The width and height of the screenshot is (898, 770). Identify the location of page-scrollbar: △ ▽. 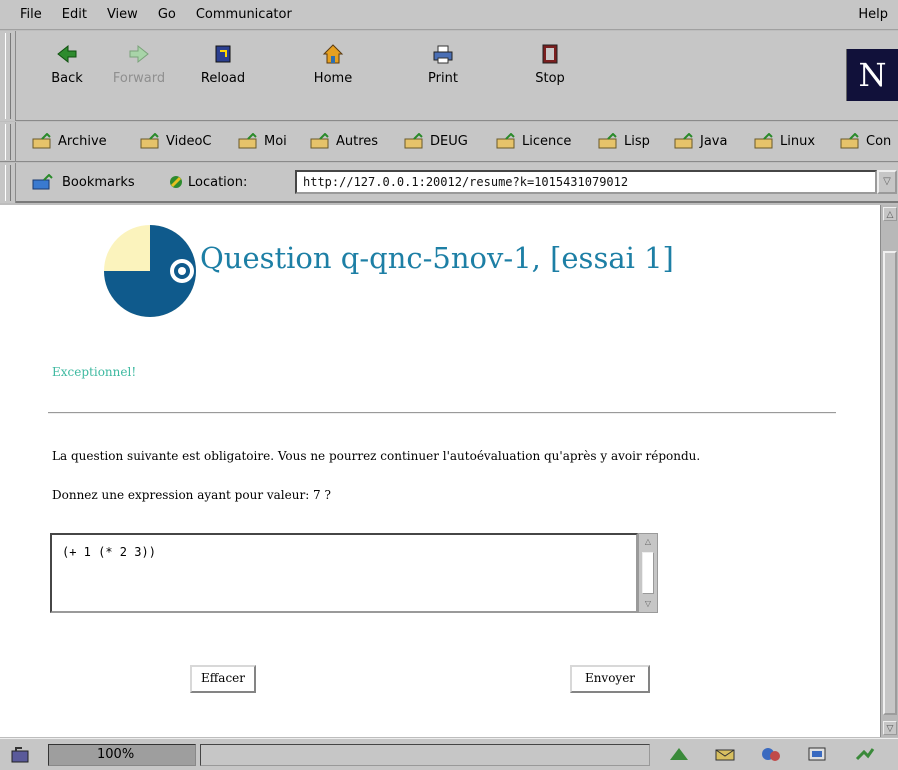
(889, 471).